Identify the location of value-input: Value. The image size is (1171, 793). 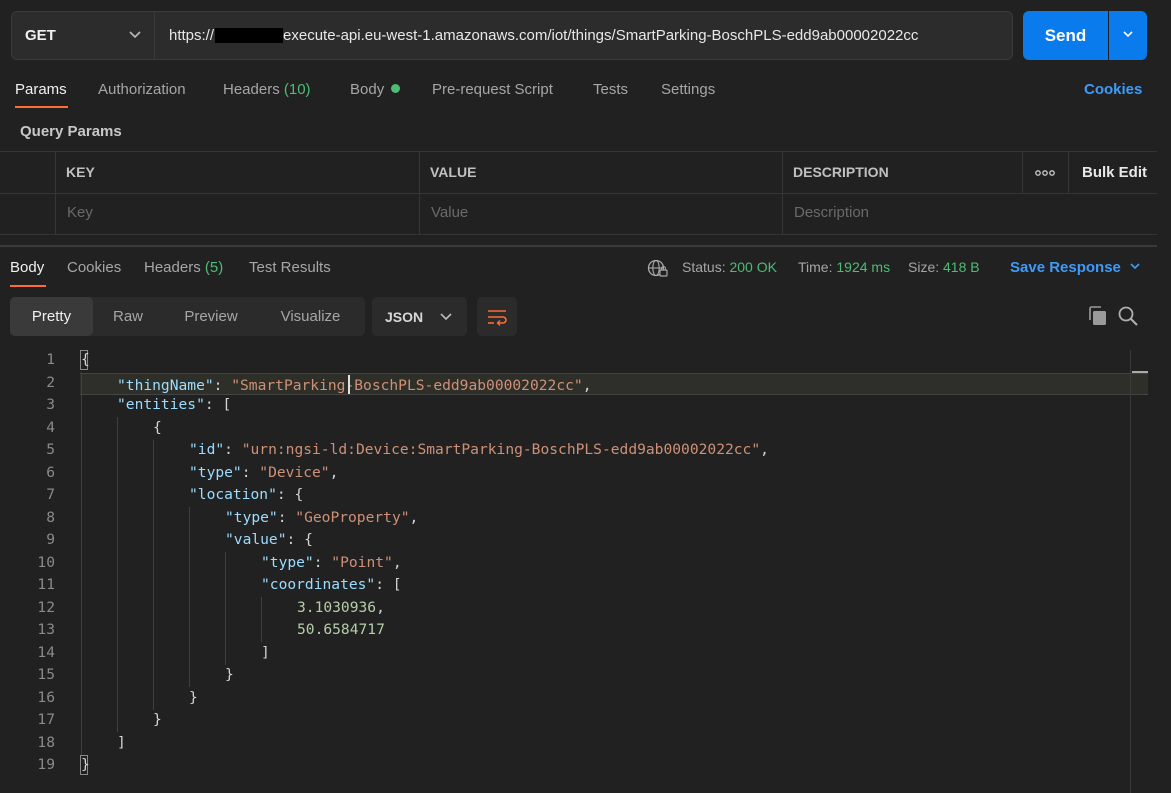
(449, 212).